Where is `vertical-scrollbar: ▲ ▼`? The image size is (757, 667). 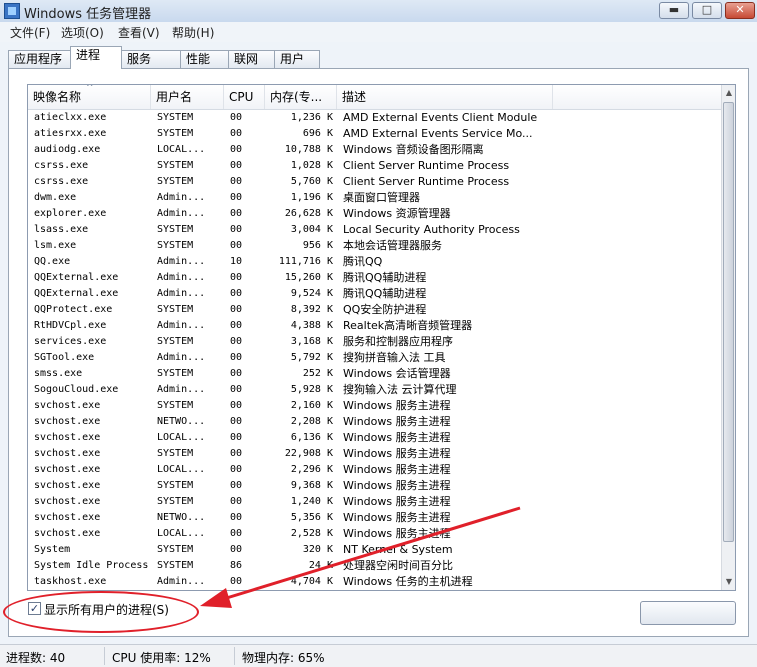 vertical-scrollbar: ▲ ▼ is located at coordinates (728, 337).